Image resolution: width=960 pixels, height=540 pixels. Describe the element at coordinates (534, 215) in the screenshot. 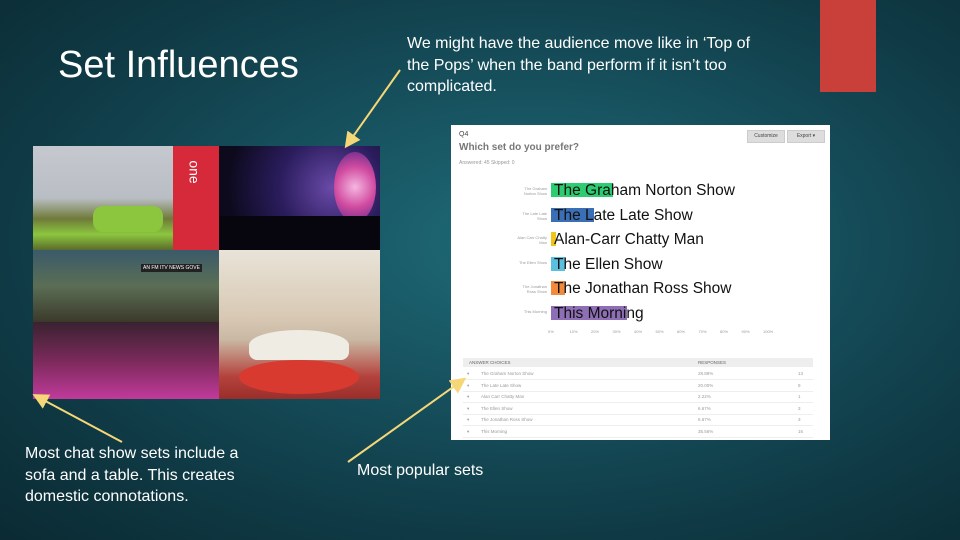

I see `bar-small-label: The Late Late Show` at that location.